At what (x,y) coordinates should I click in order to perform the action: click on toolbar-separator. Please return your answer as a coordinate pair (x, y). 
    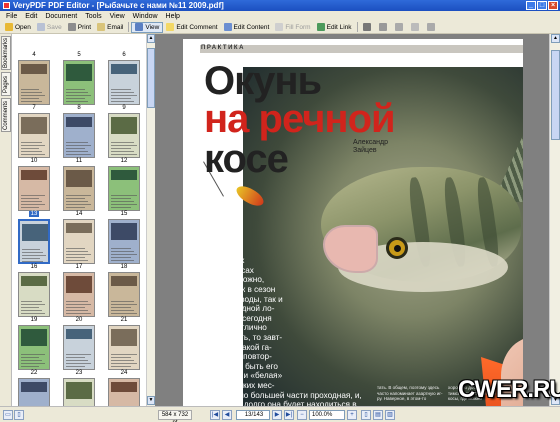
    Looking at the image, I should click on (357, 27).